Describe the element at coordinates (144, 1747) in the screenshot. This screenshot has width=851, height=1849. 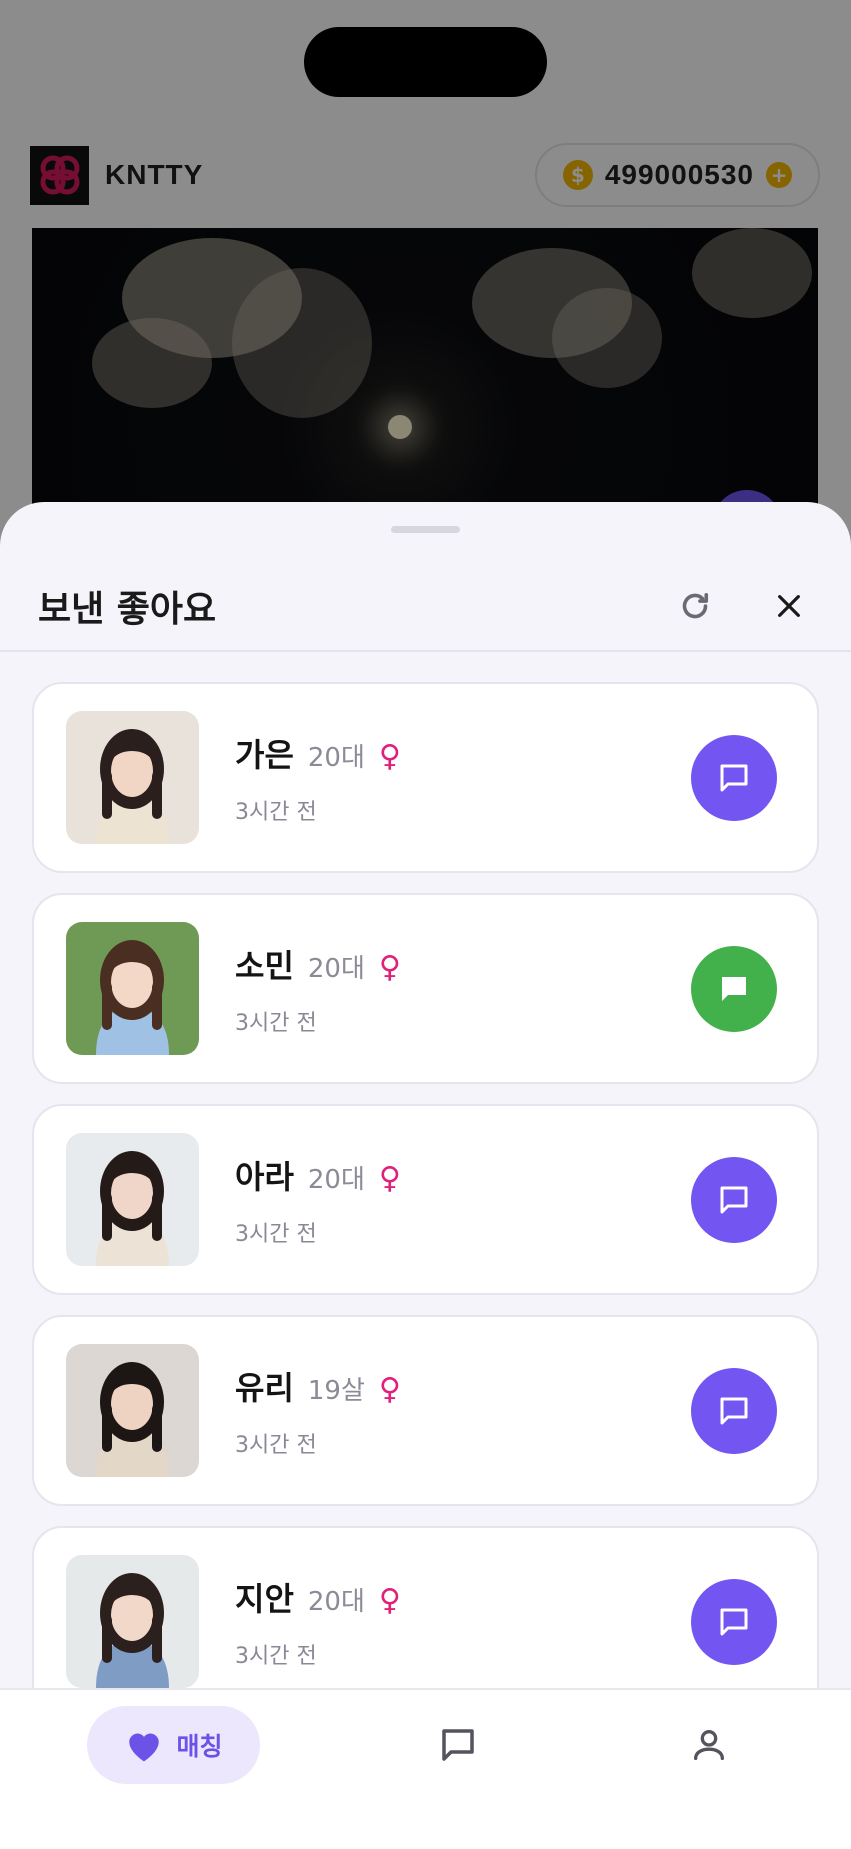
I see `heart-icon` at that location.